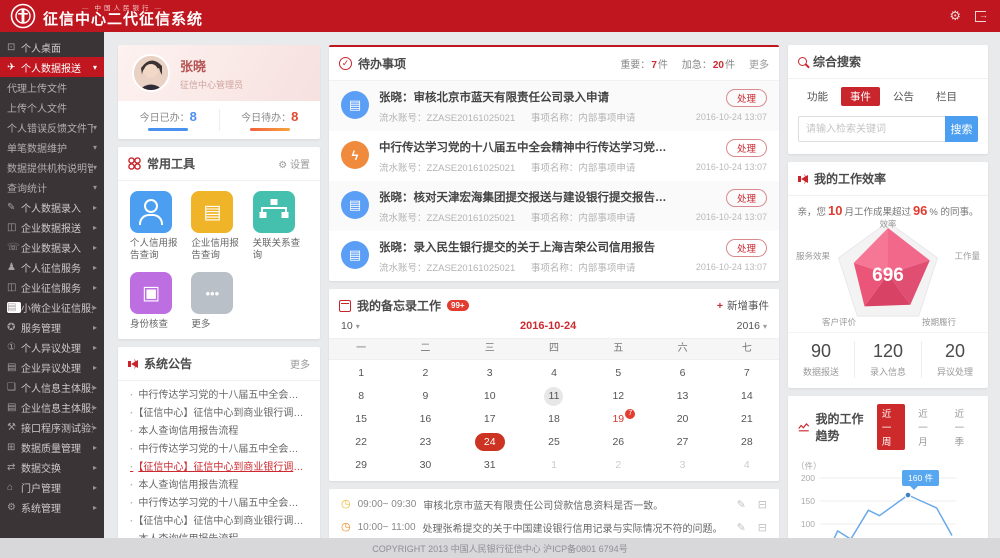  I want to click on calendar-day: 23, so click(425, 442).